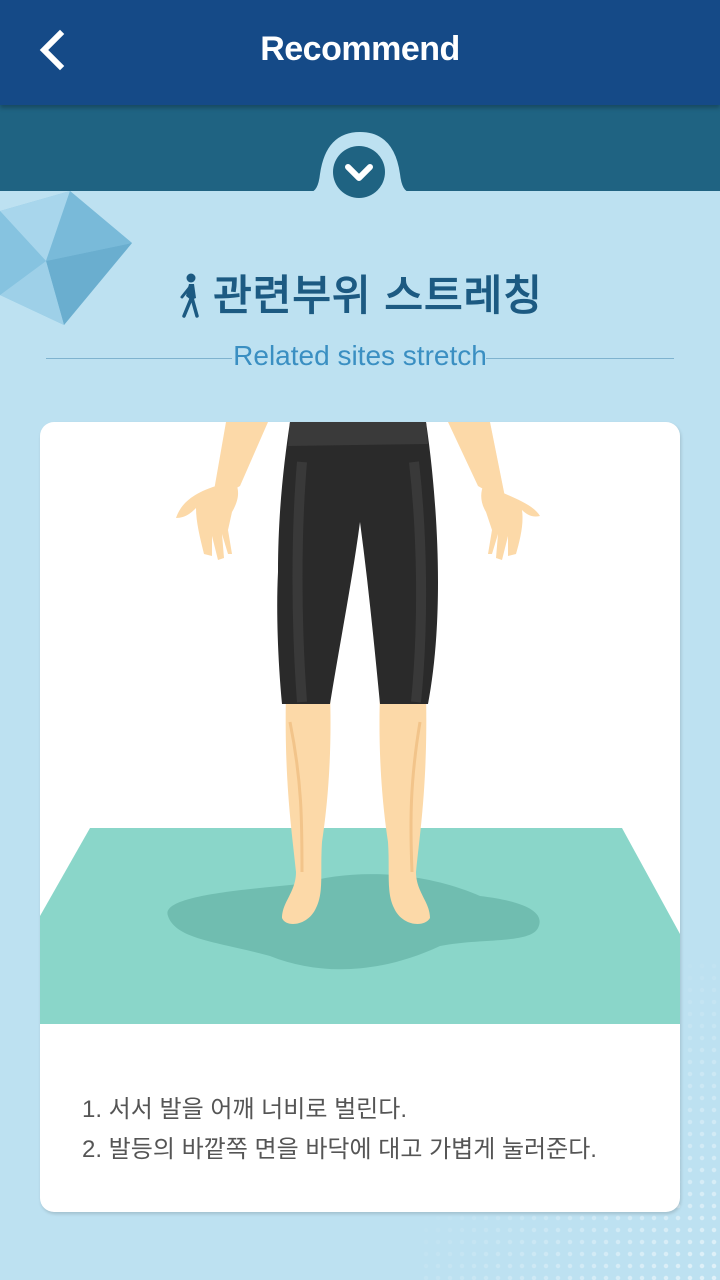 This screenshot has height=1280, width=720. What do you see at coordinates (378, 295) in the screenshot?
I see `section-title-text: 관련부위 스트레칭` at bounding box center [378, 295].